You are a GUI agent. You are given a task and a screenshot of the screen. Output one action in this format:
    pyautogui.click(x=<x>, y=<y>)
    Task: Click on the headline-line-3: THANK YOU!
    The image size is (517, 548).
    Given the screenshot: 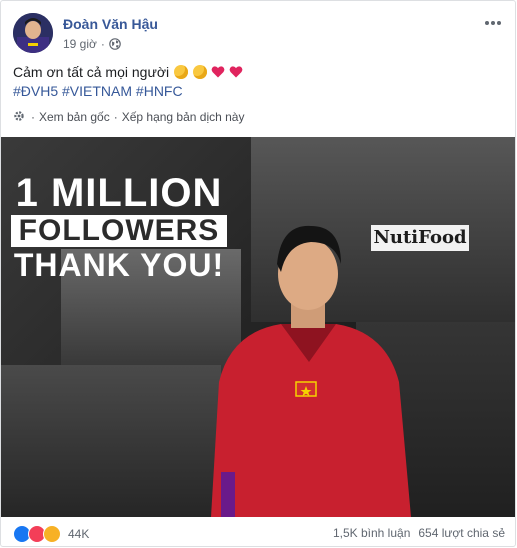 What is the action you would take?
    pyautogui.click(x=119, y=265)
    